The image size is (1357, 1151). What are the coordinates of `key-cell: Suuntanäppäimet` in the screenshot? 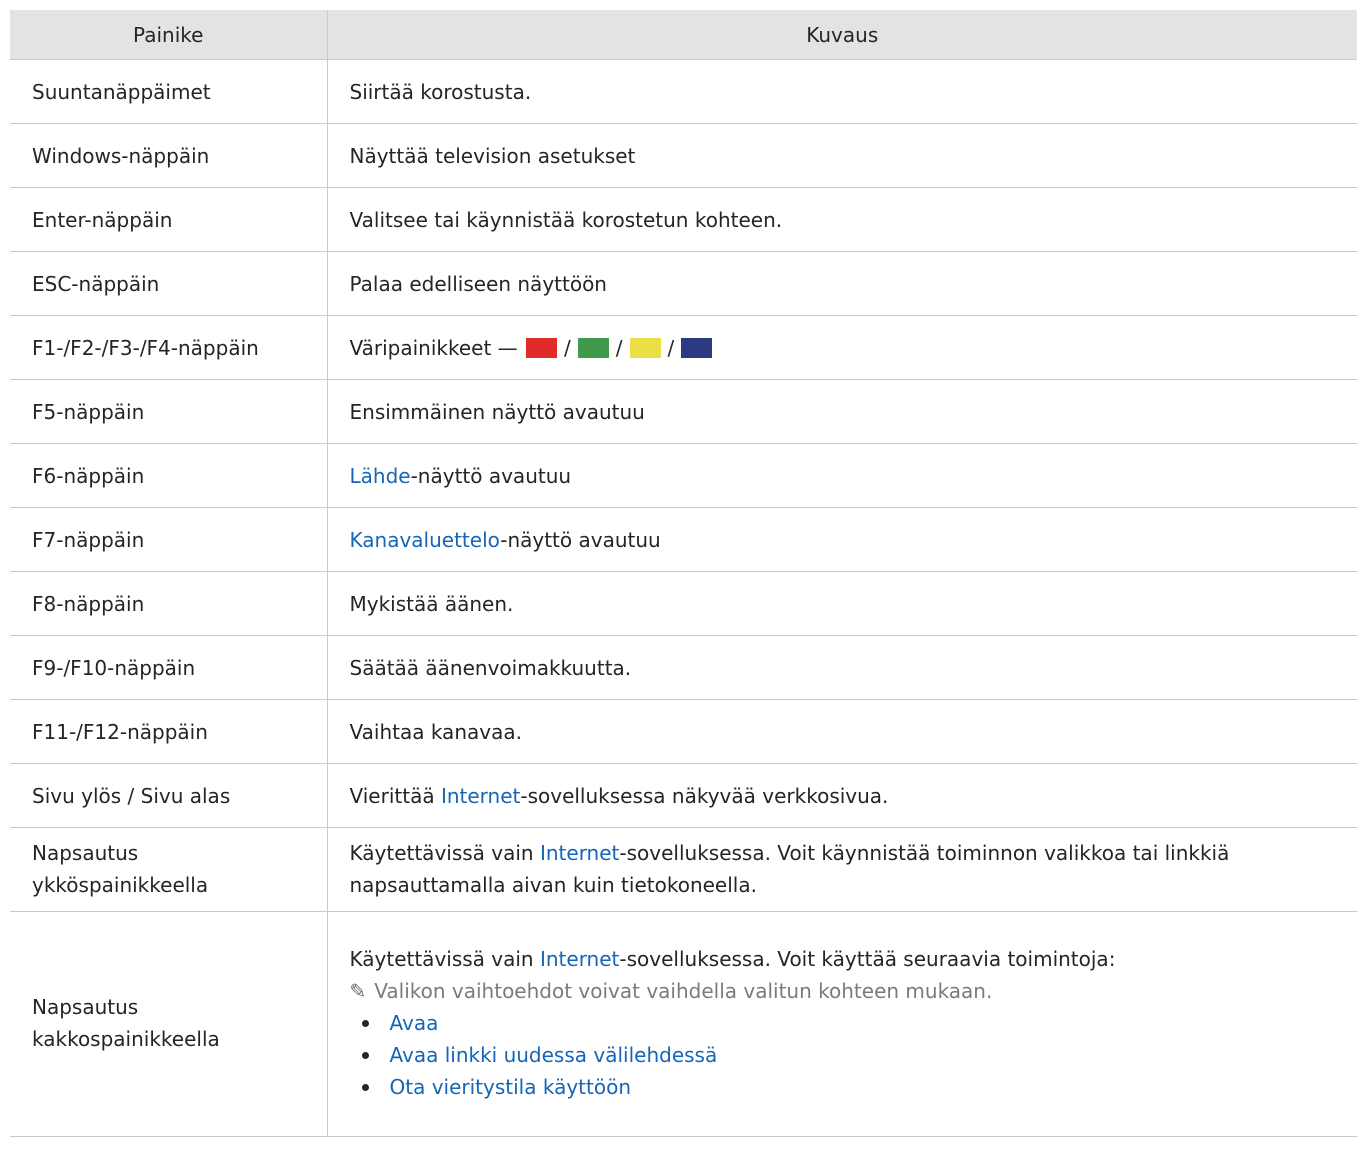 It's located at (169, 91).